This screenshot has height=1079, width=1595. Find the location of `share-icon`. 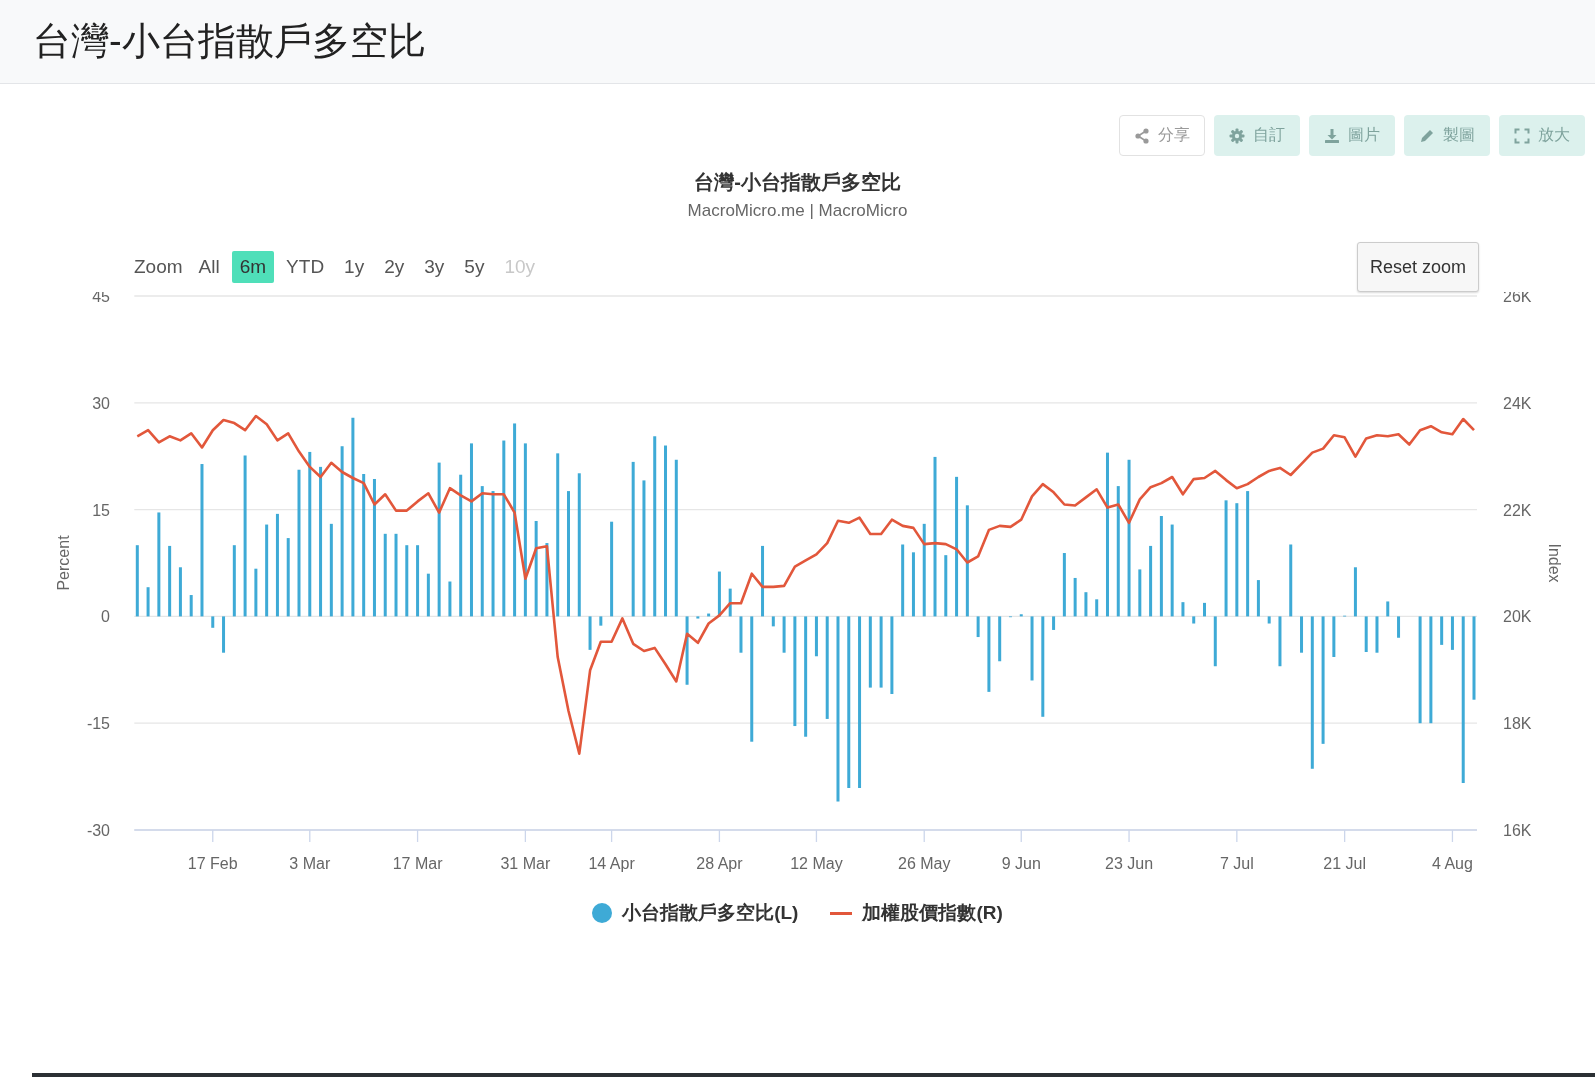

share-icon is located at coordinates (1142, 135).